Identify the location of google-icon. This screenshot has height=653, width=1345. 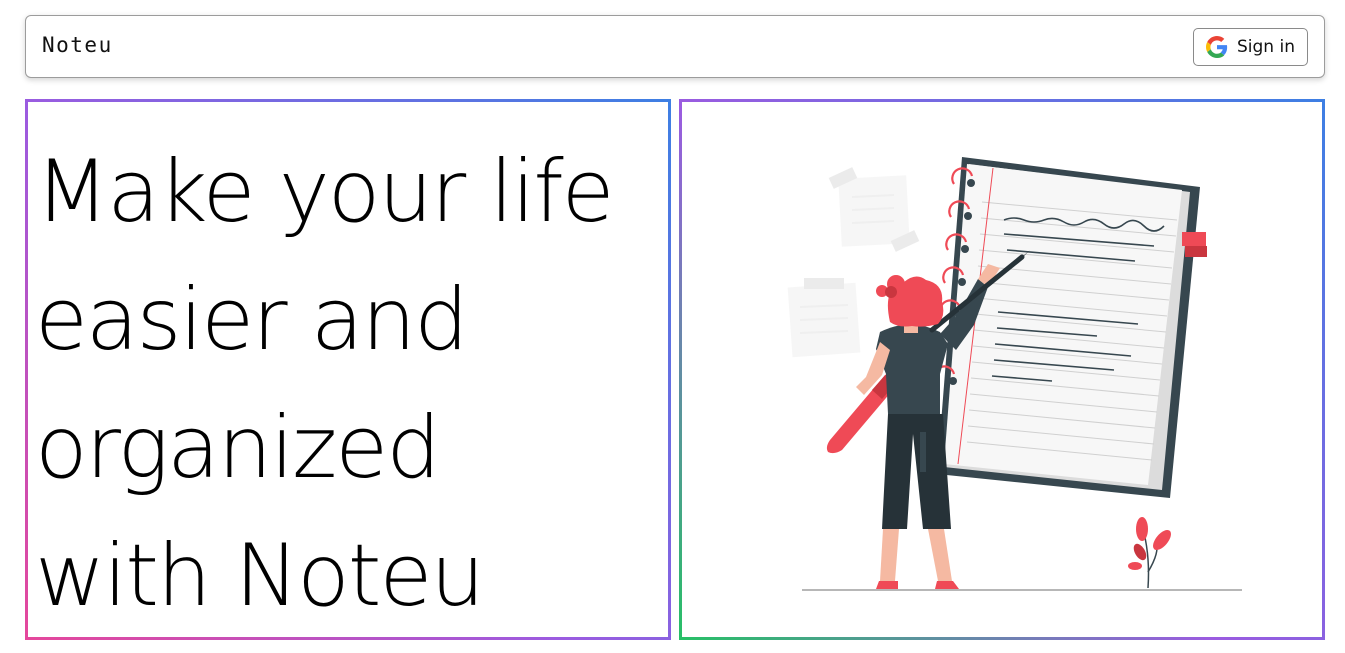
(1217, 47).